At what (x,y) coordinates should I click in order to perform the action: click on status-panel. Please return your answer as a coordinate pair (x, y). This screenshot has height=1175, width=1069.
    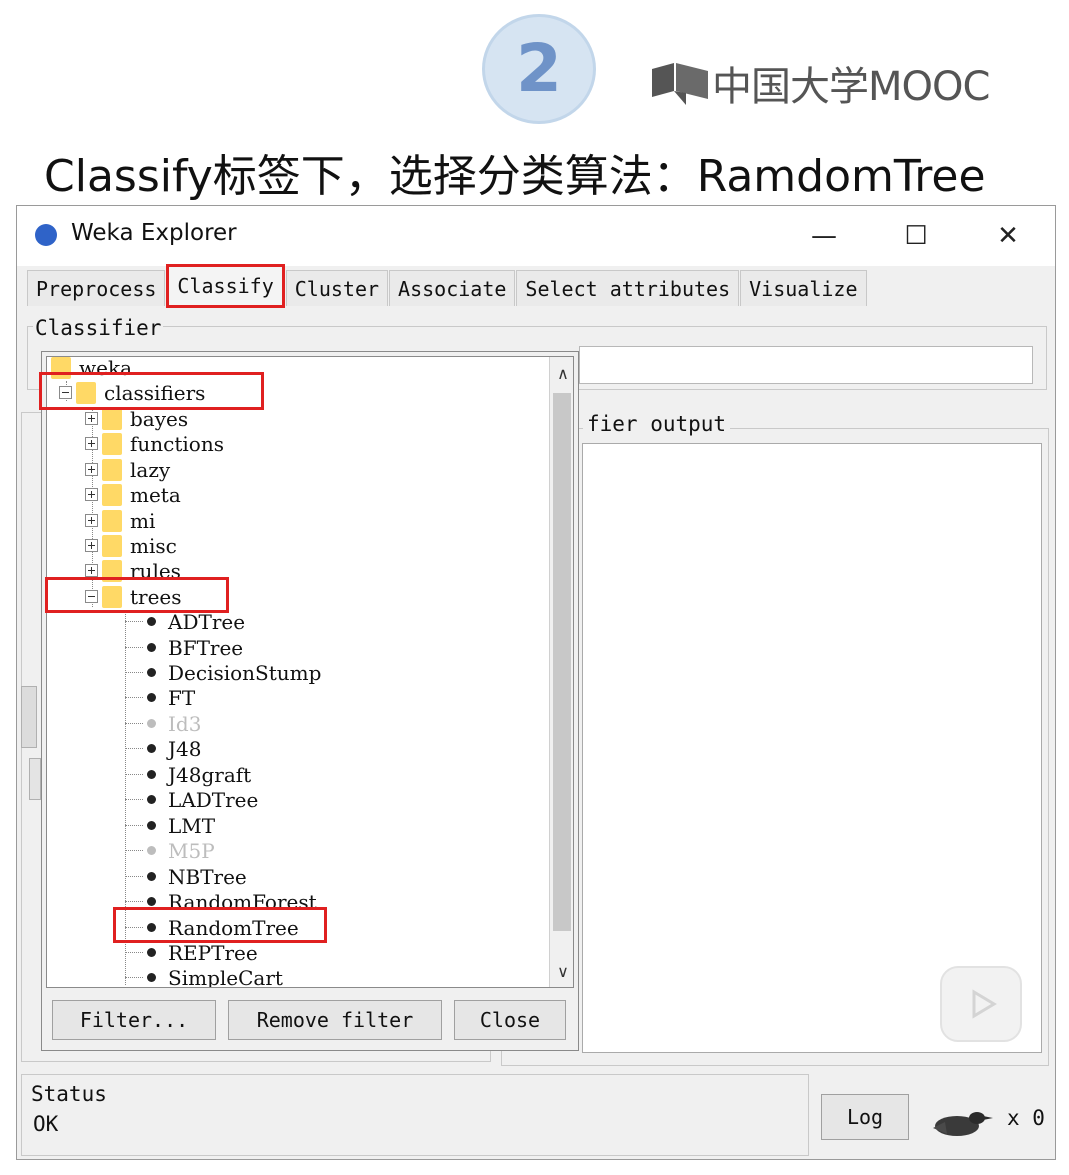
    Looking at the image, I should click on (415, 1115).